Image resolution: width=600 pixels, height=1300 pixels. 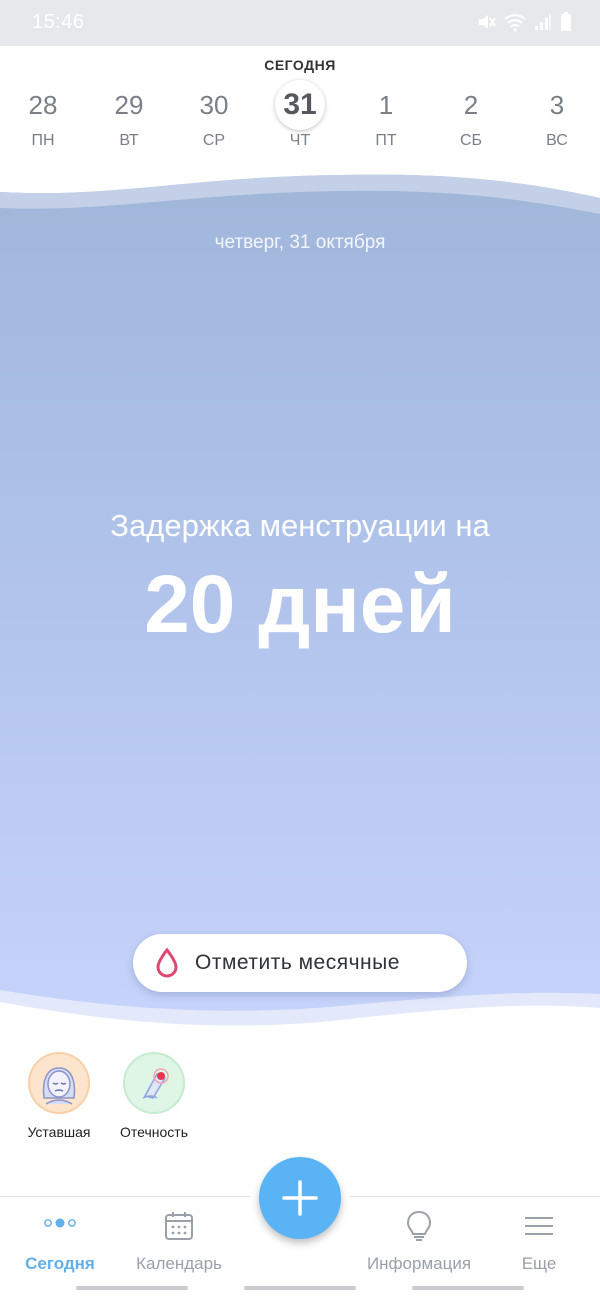 I want to click on symptom-label: Отечность, so click(x=154, y=1132).